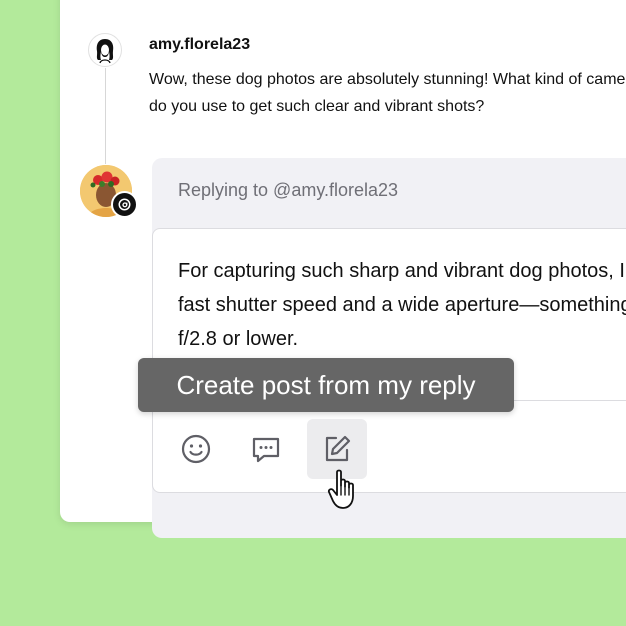  I want to click on threads-glyph, so click(124, 204).